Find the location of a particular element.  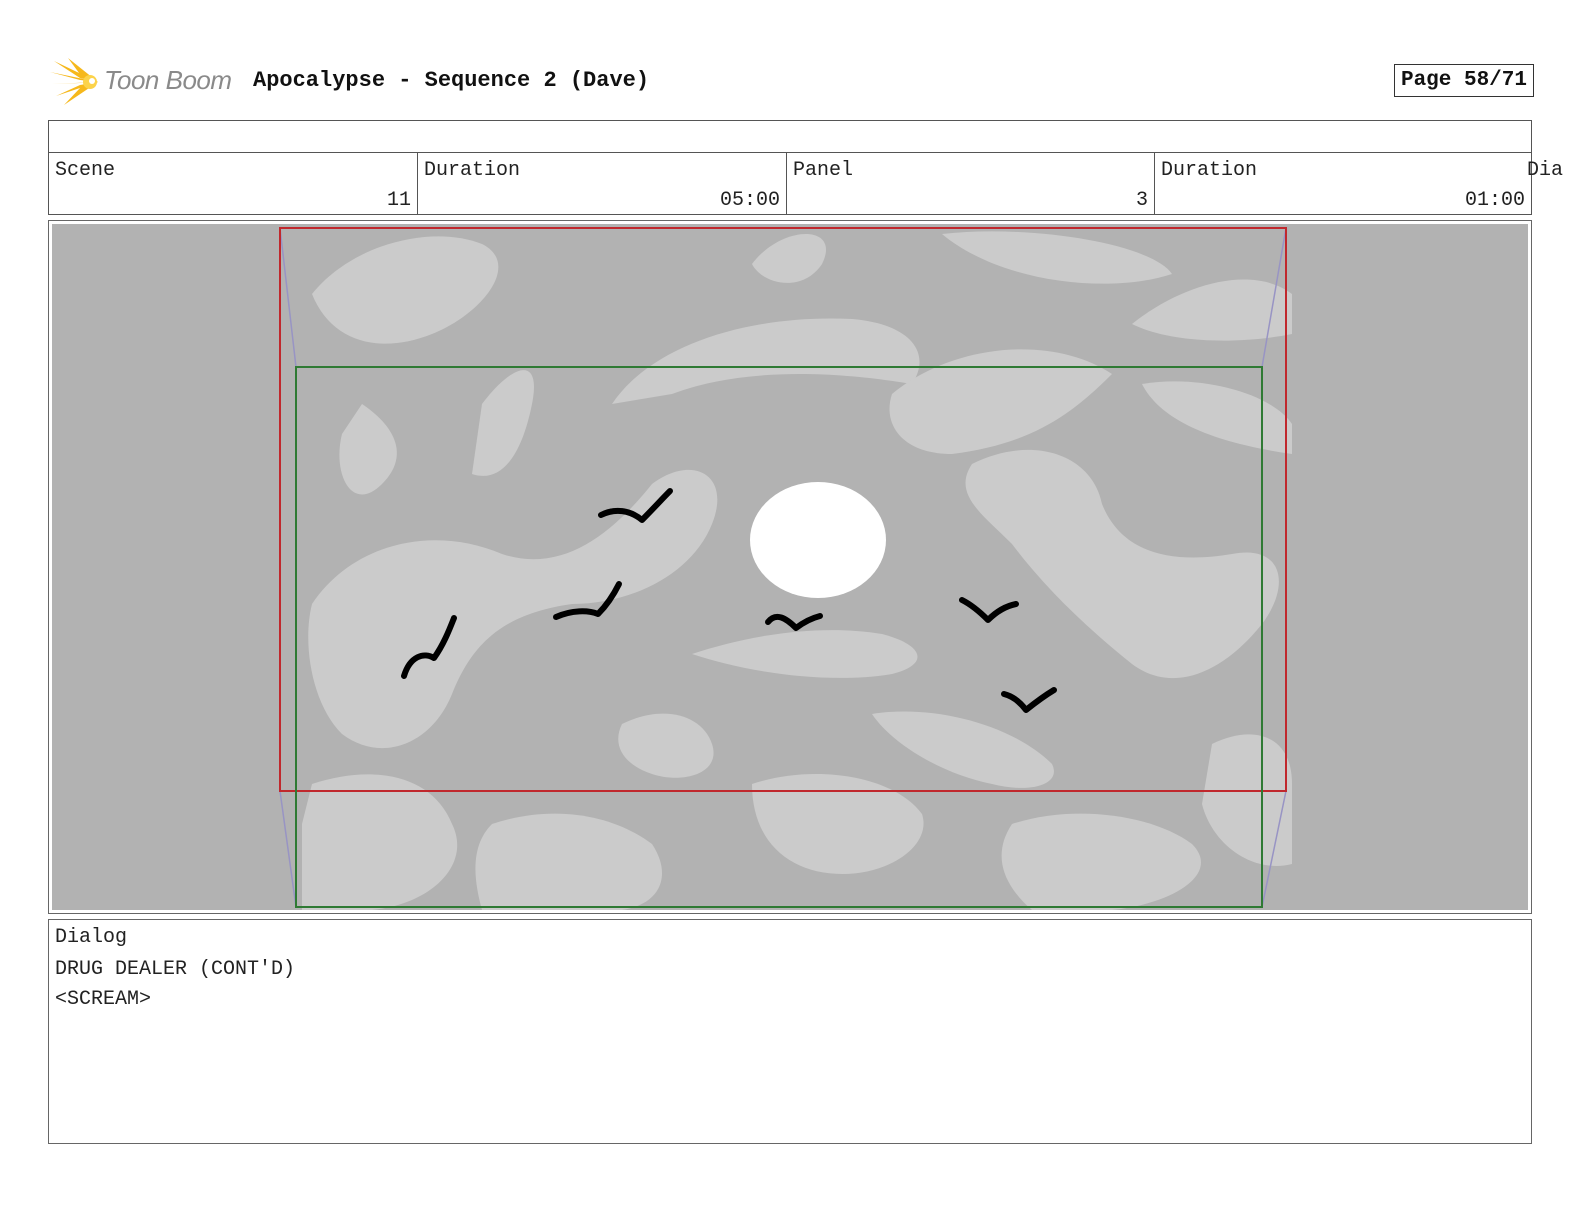

scene-cell: Scene 11 is located at coordinates (233, 184).